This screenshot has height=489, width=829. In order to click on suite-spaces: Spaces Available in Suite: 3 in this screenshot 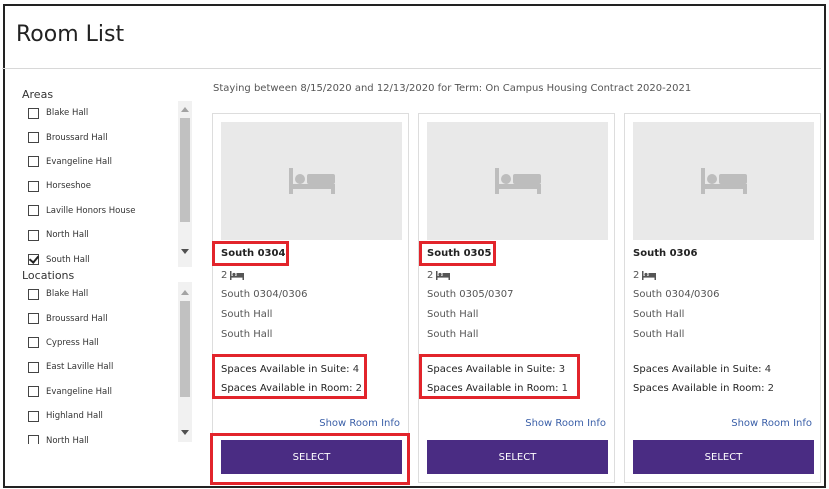, I will do `click(496, 369)`.